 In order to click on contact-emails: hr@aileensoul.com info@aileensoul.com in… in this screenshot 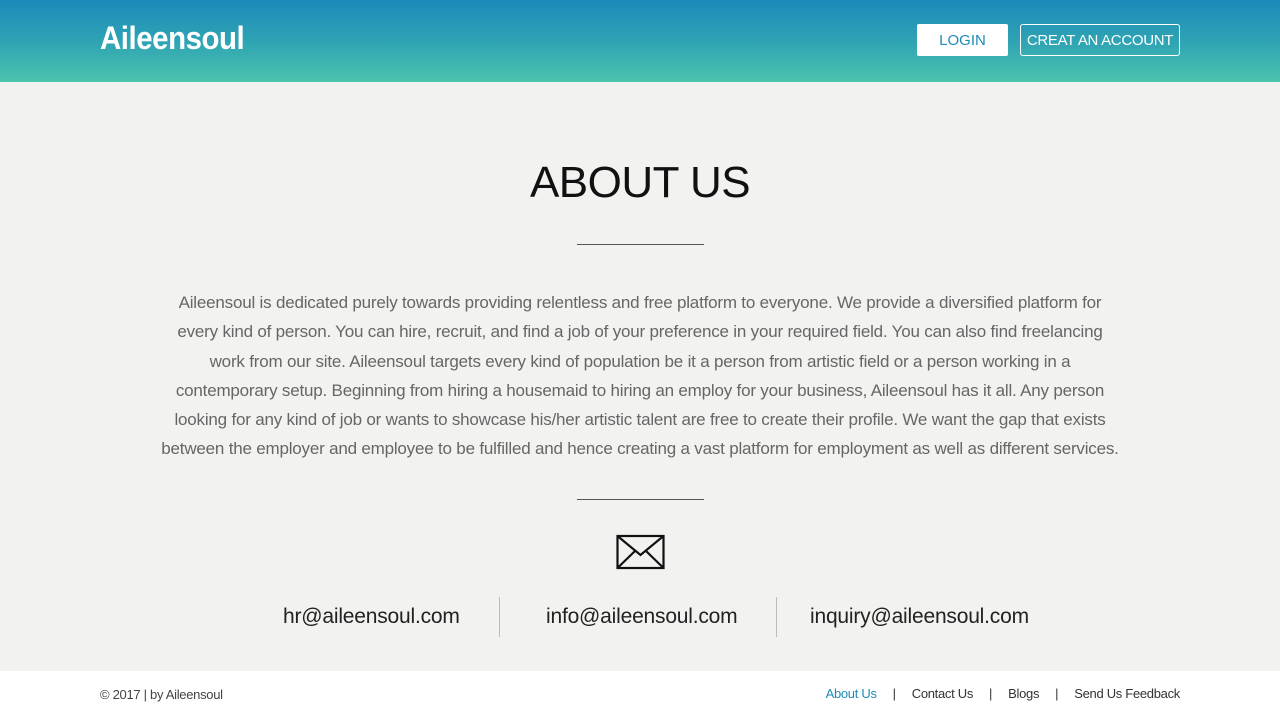, I will do `click(640, 617)`.